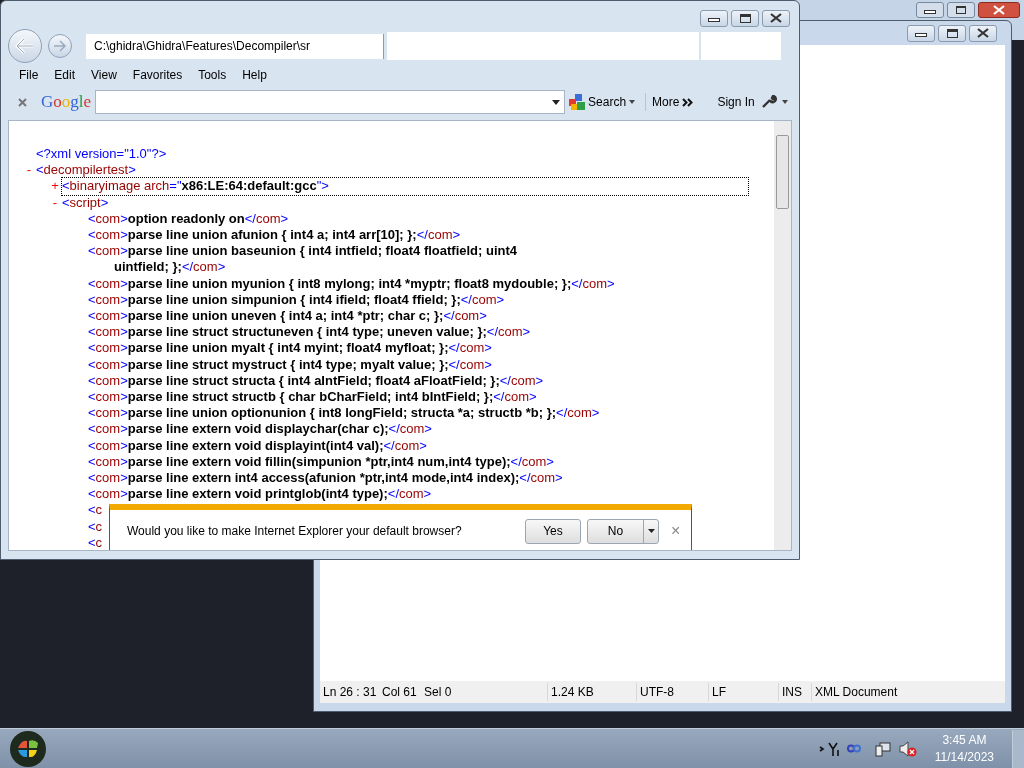  I want to click on menu-item: File, so click(29, 75).